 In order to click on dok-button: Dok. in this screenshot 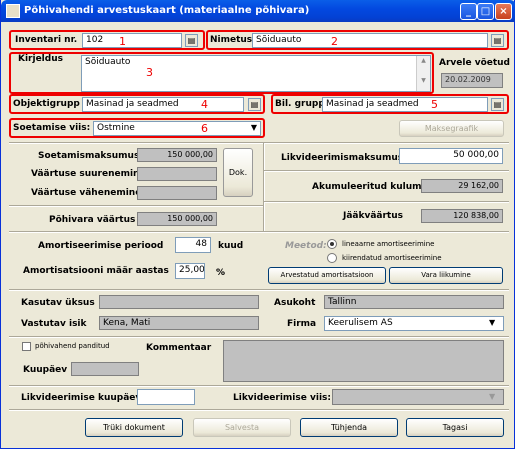, I will do `click(238, 172)`.